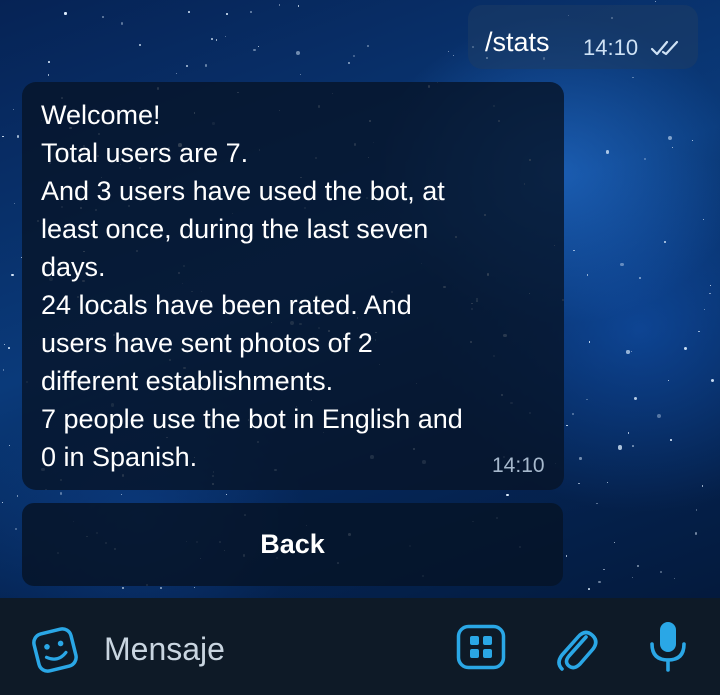  Describe the element at coordinates (145, 153) in the screenshot. I see `message-line: Total users are 7.` at that location.